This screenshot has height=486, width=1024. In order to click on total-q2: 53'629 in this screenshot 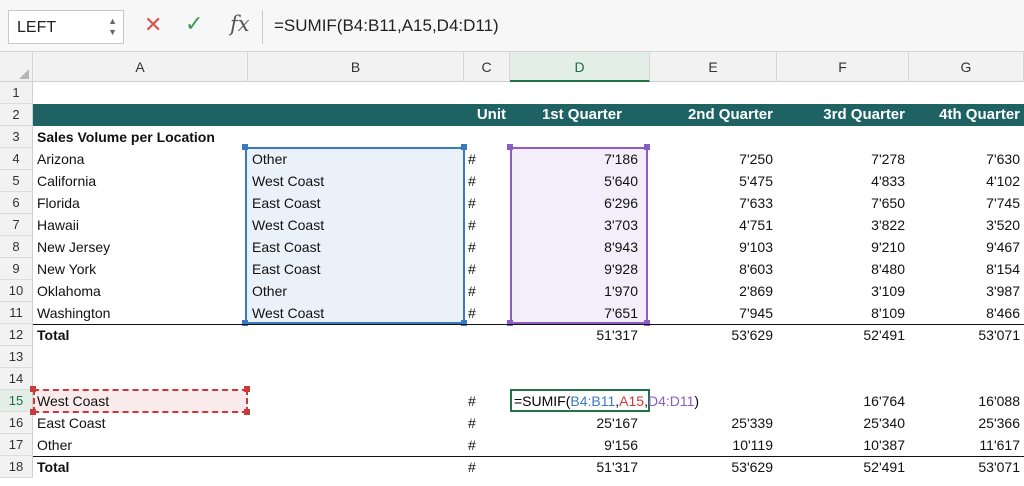, I will do `click(713, 335)`.